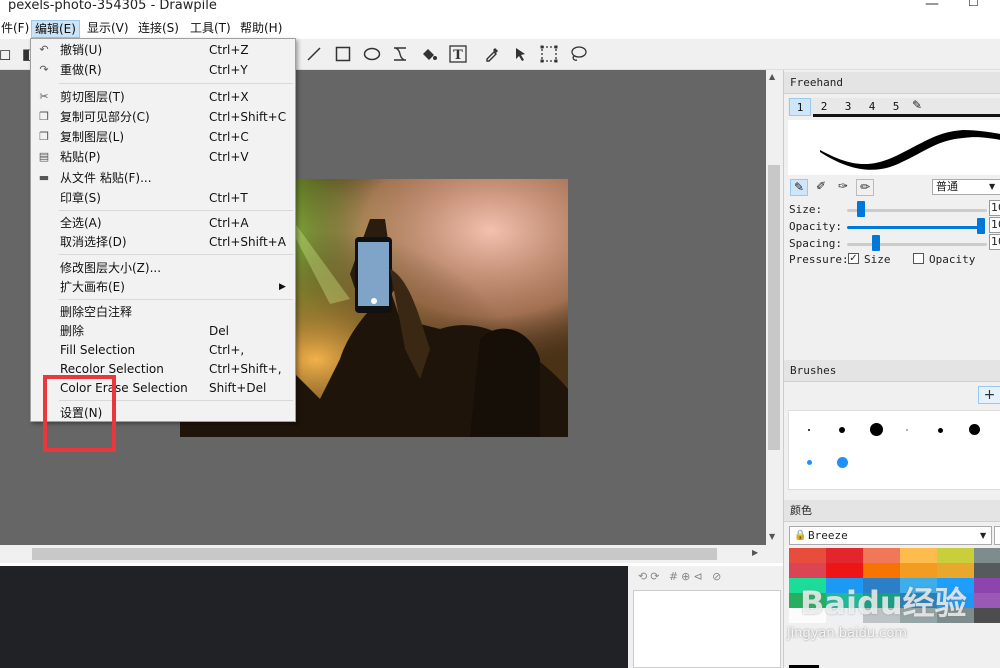 This screenshot has height=668, width=1000. Describe the element at coordinates (821, 187) in the screenshot. I see `brush-mode-icon: ✐` at that location.